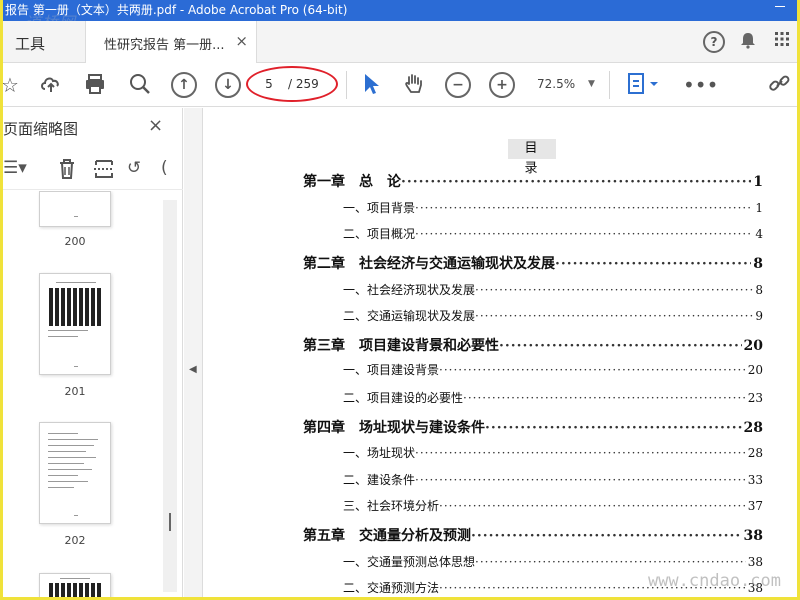  Describe the element at coordinates (170, 396) in the screenshot. I see `thumbnail-scrollbar` at that location.